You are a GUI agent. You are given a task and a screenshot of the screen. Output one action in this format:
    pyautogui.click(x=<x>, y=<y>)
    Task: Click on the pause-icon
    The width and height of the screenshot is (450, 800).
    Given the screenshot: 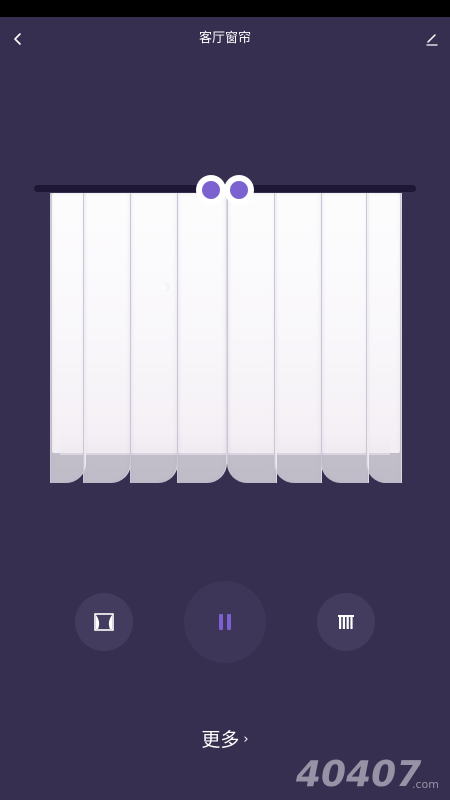 What is the action you would take?
    pyautogui.click(x=225, y=622)
    